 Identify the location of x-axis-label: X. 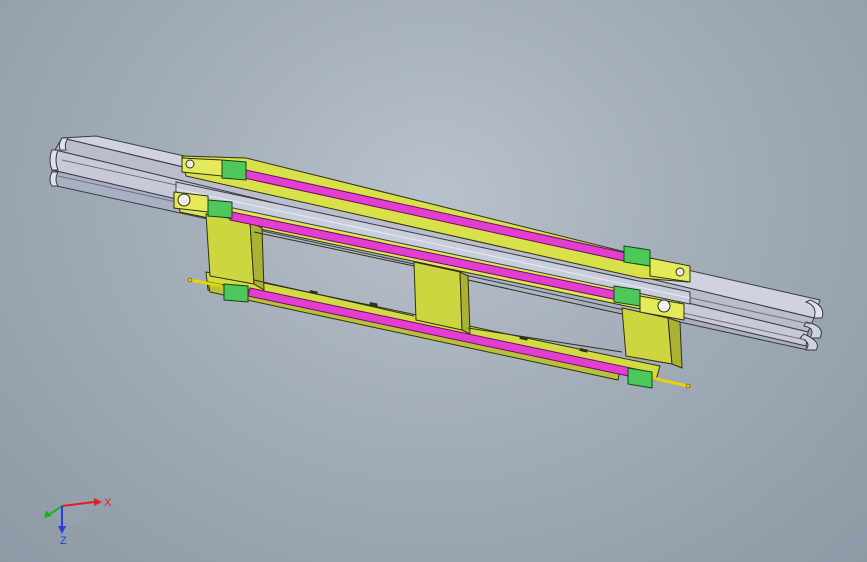
(108, 503).